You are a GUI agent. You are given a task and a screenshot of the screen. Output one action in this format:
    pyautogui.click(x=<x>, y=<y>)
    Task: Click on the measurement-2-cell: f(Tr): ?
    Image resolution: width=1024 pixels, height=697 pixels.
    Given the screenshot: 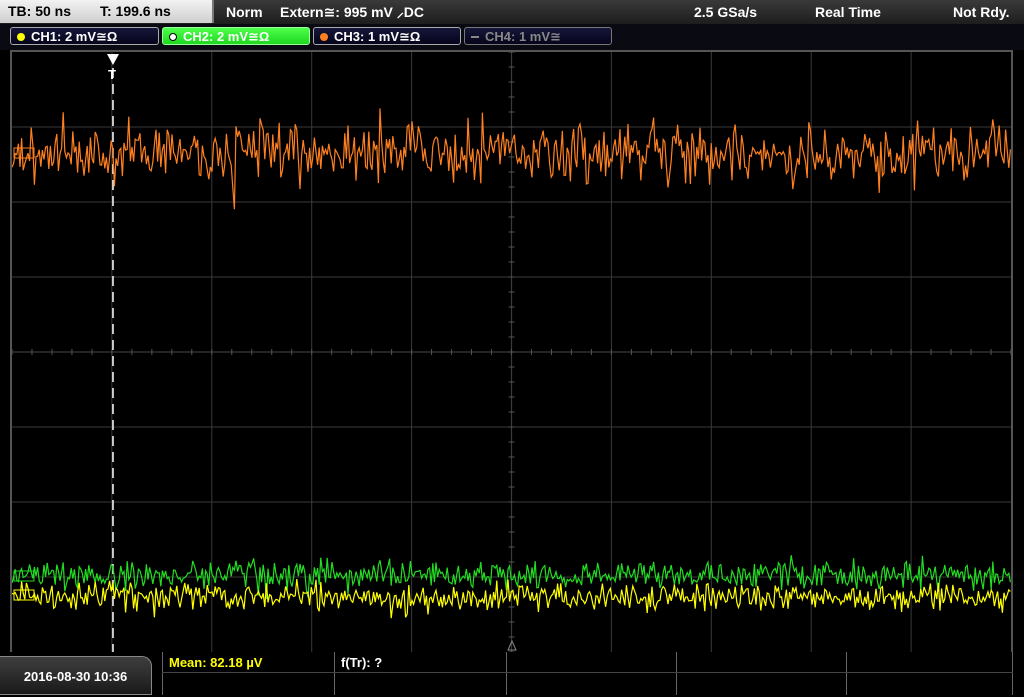 What is the action you would take?
    pyautogui.click(x=420, y=673)
    